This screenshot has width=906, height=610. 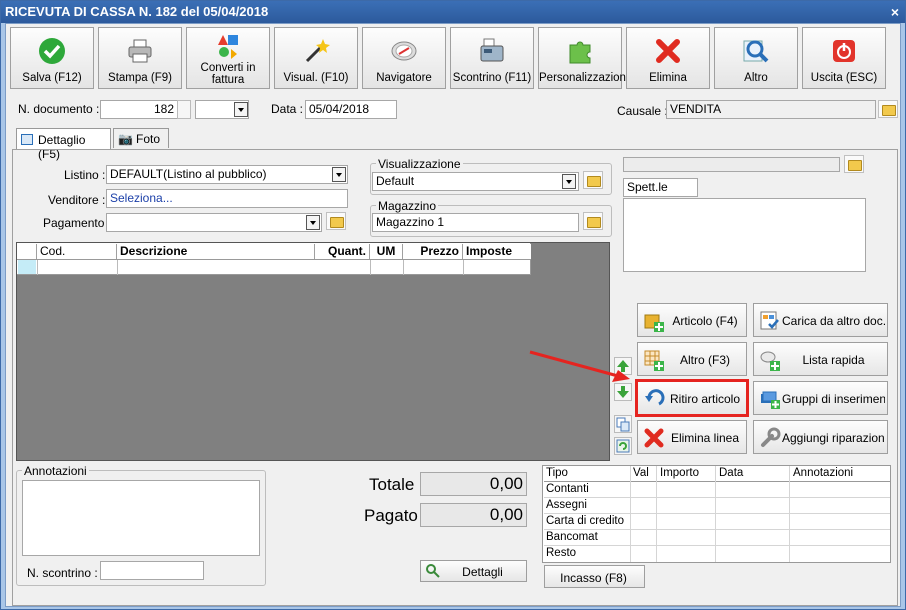 I want to click on client-search-input, so click(x=731, y=164).